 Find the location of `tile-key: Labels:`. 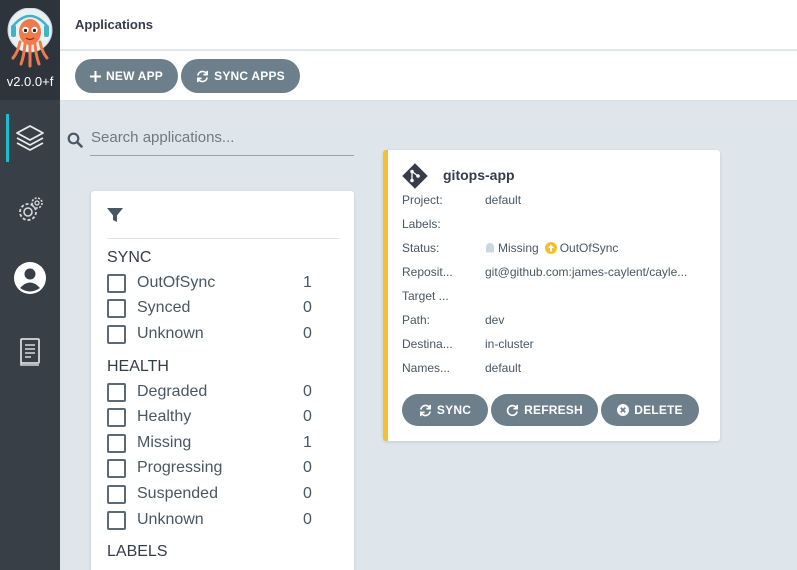

tile-key: Labels: is located at coordinates (421, 224).